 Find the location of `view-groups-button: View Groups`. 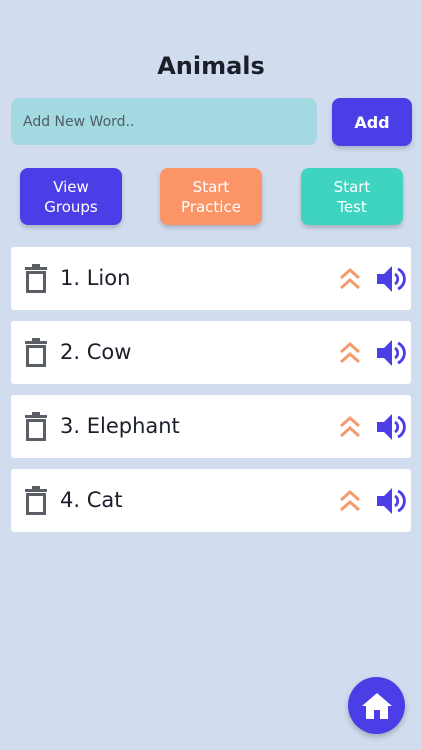

view-groups-button: View Groups is located at coordinates (71, 196).